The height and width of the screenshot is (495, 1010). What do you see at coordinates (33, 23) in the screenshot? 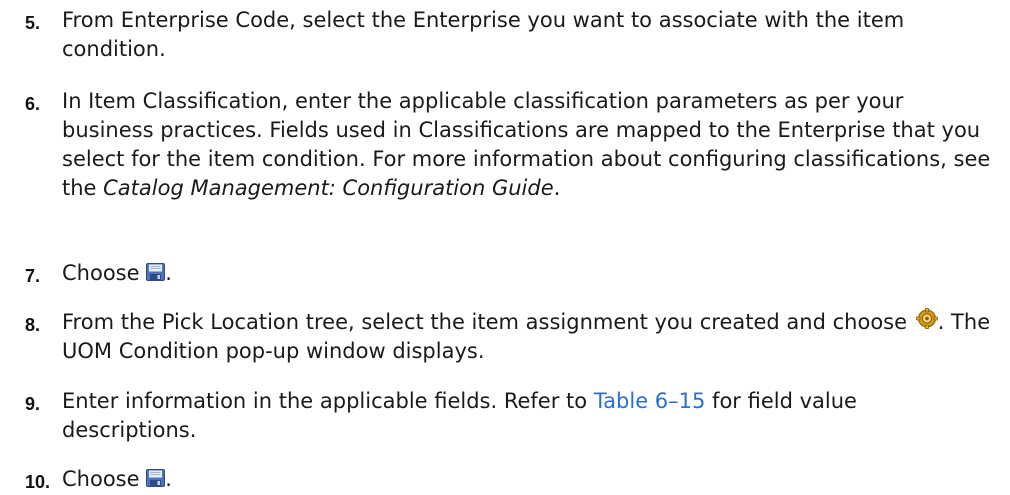
I see `step-number: 5.` at bounding box center [33, 23].